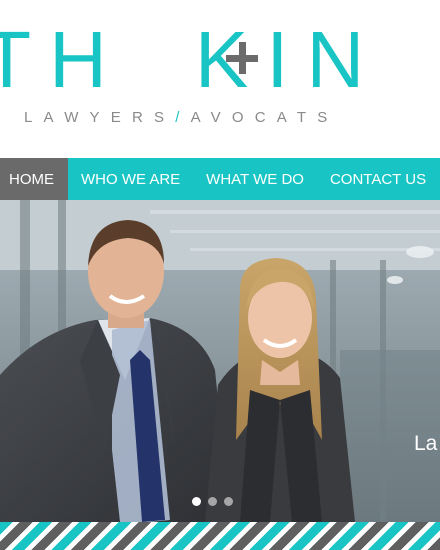  Describe the element at coordinates (255, 179) in the screenshot. I see `nav-what-we-do: WHAT WE DO` at that location.